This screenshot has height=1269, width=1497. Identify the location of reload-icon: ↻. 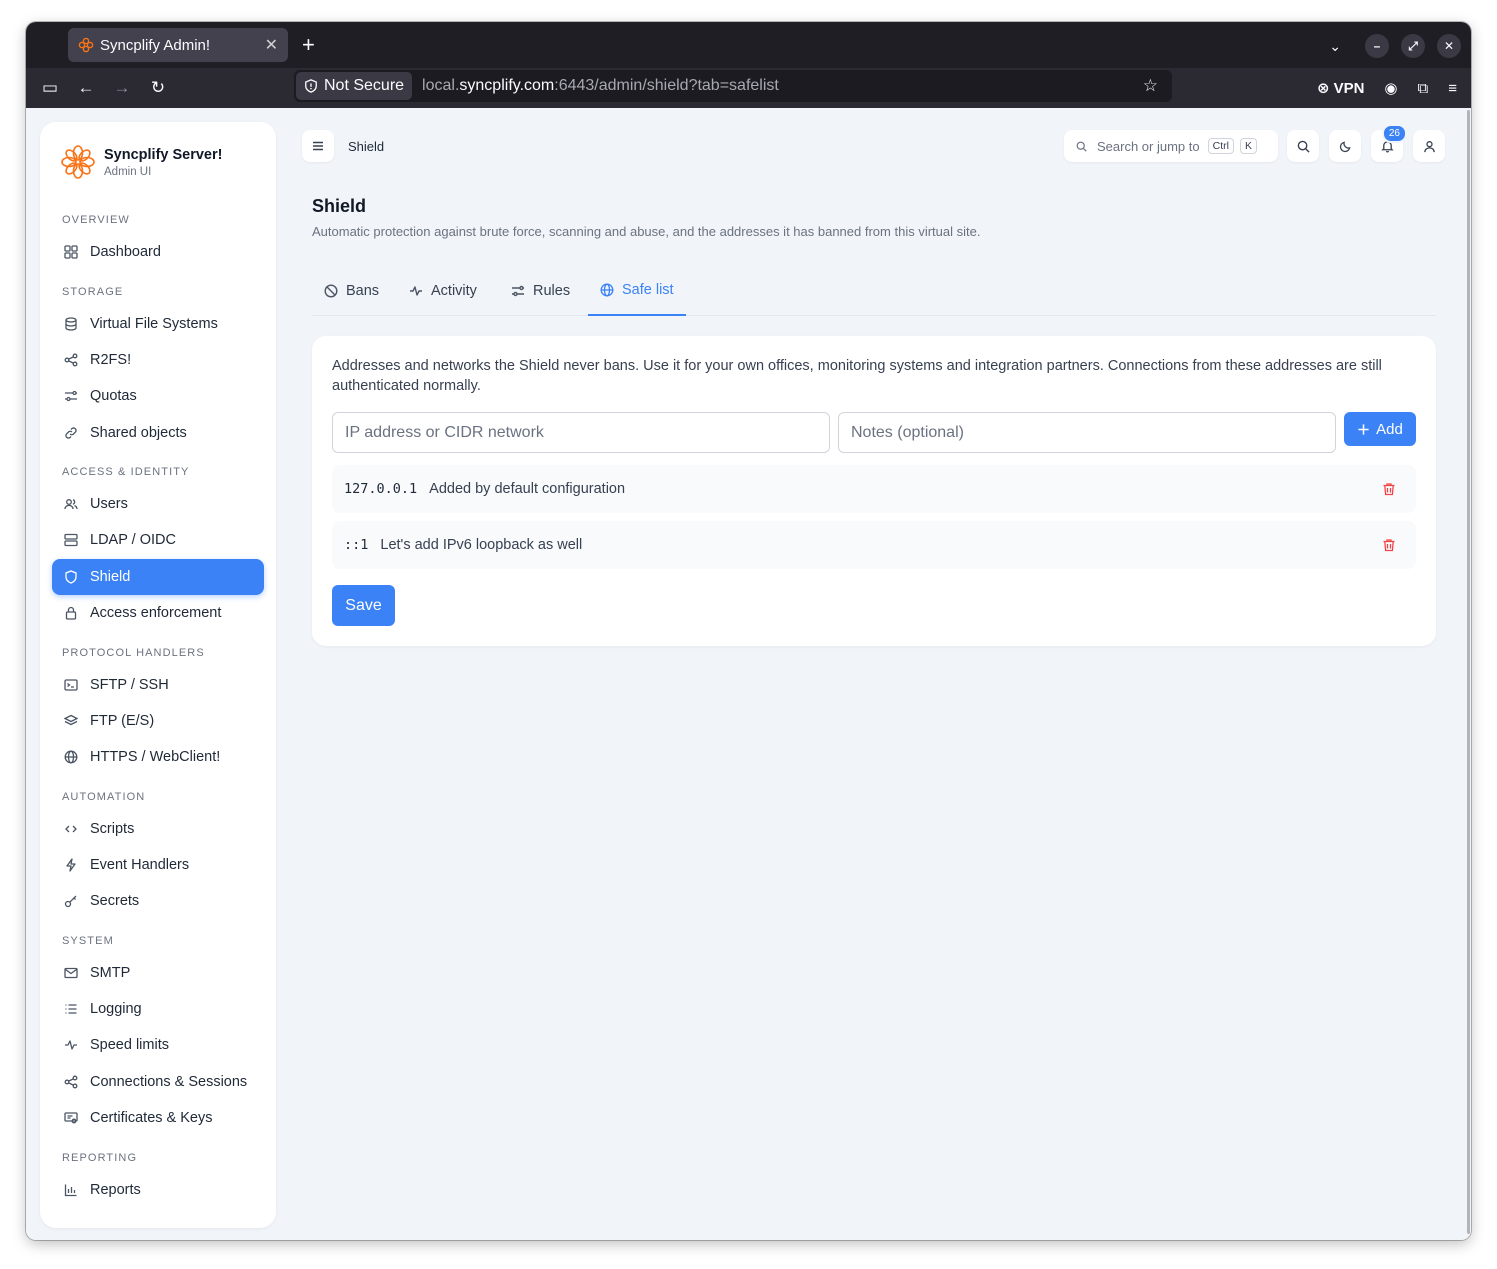
(158, 88).